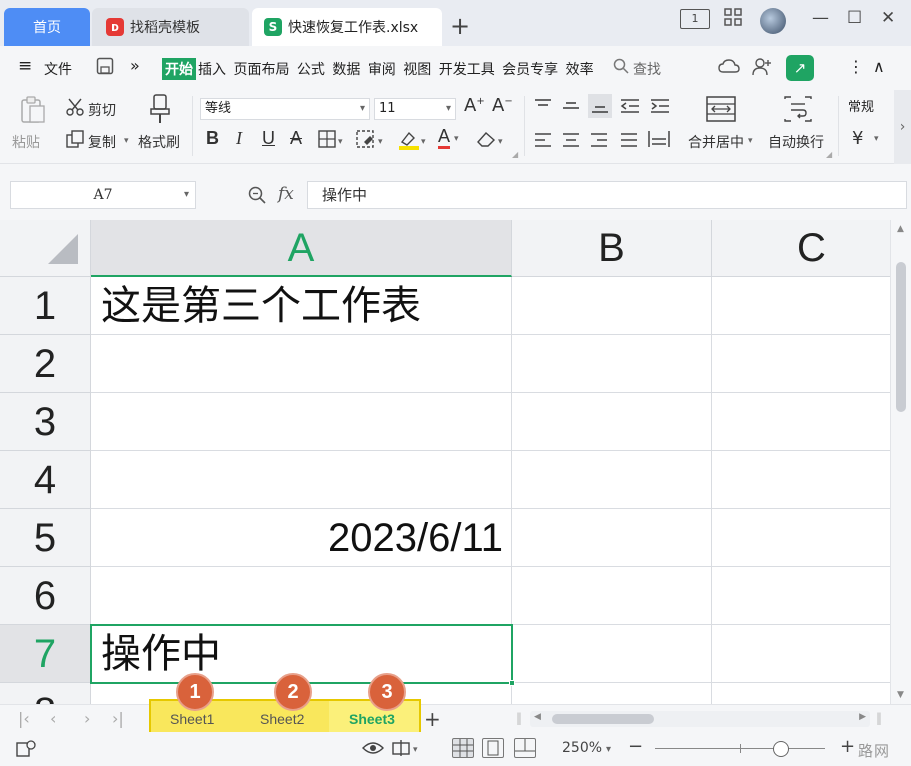 Image resolution: width=911 pixels, height=766 pixels. I want to click on menu-page-layout: 页面布局, so click(261, 70).